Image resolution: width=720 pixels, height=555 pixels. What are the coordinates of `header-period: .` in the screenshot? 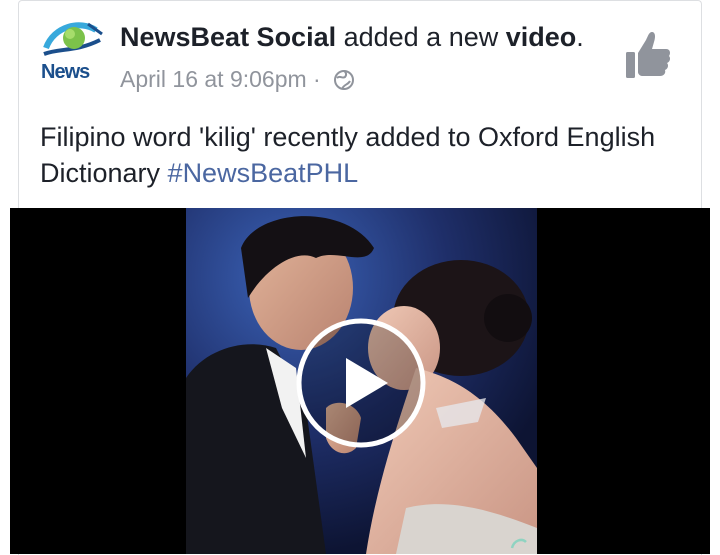 It's located at (580, 37).